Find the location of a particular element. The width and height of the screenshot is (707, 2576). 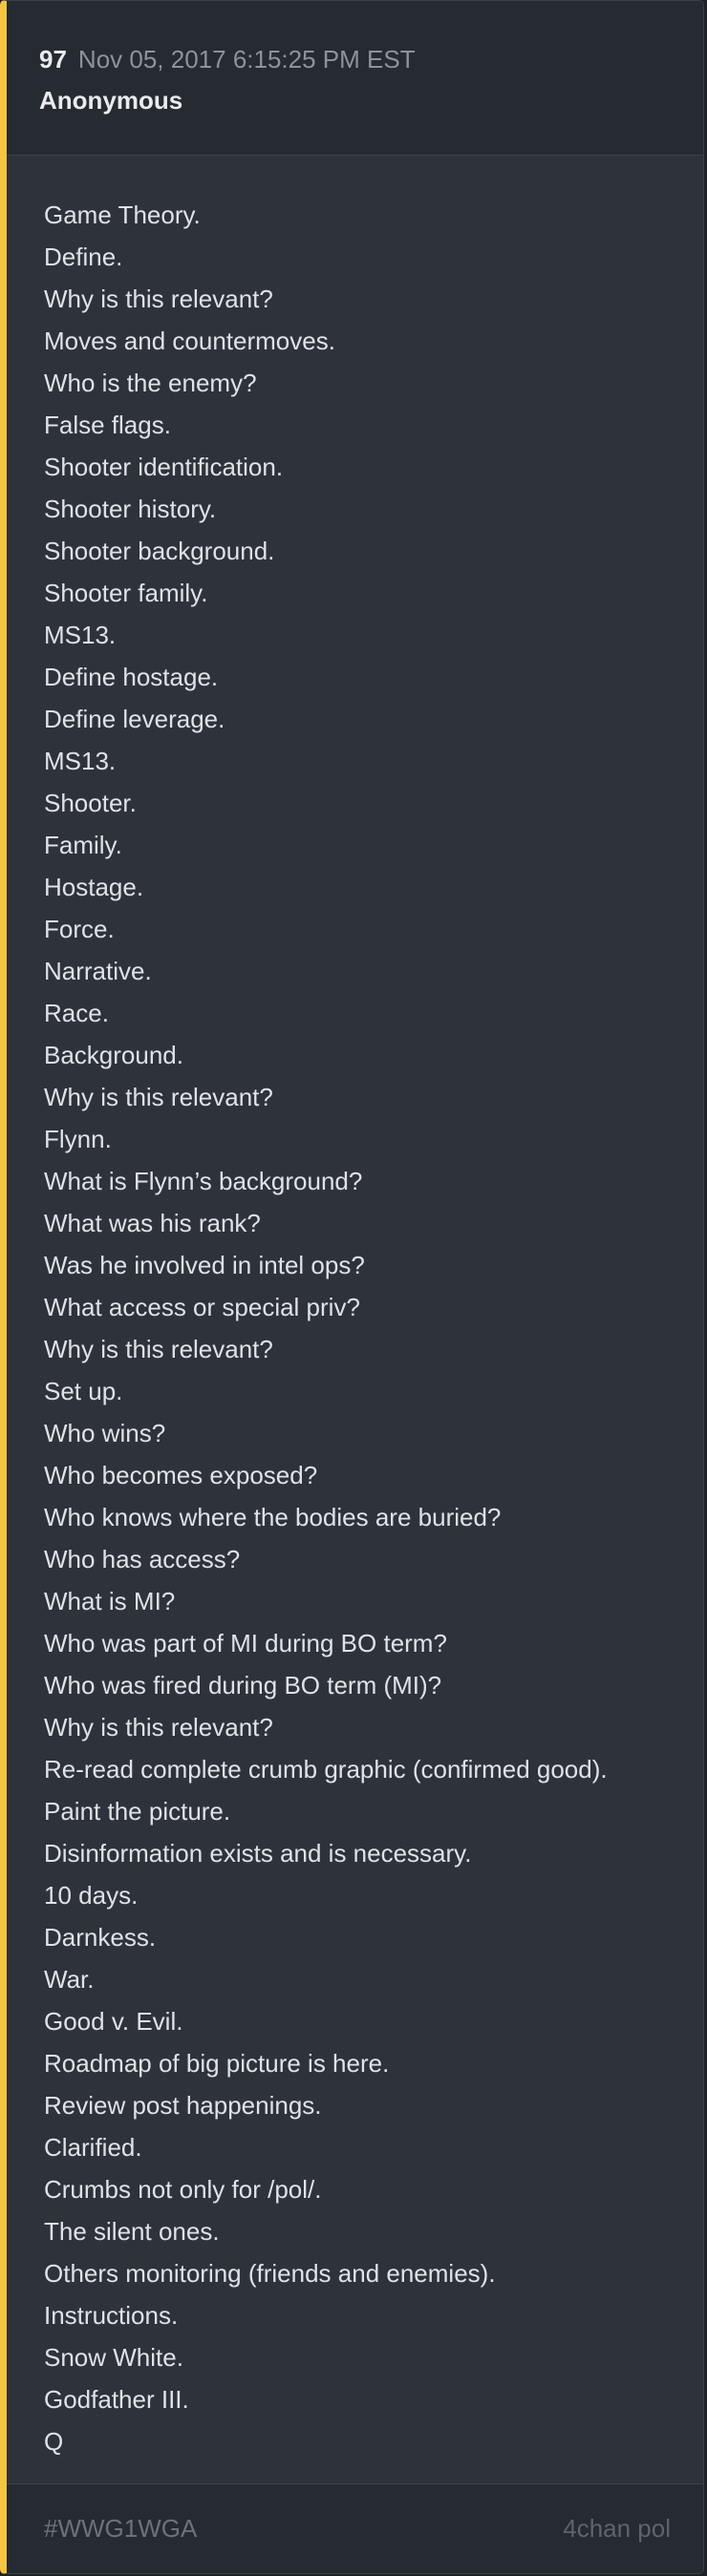

post-line: Clarified. is located at coordinates (93, 2147).